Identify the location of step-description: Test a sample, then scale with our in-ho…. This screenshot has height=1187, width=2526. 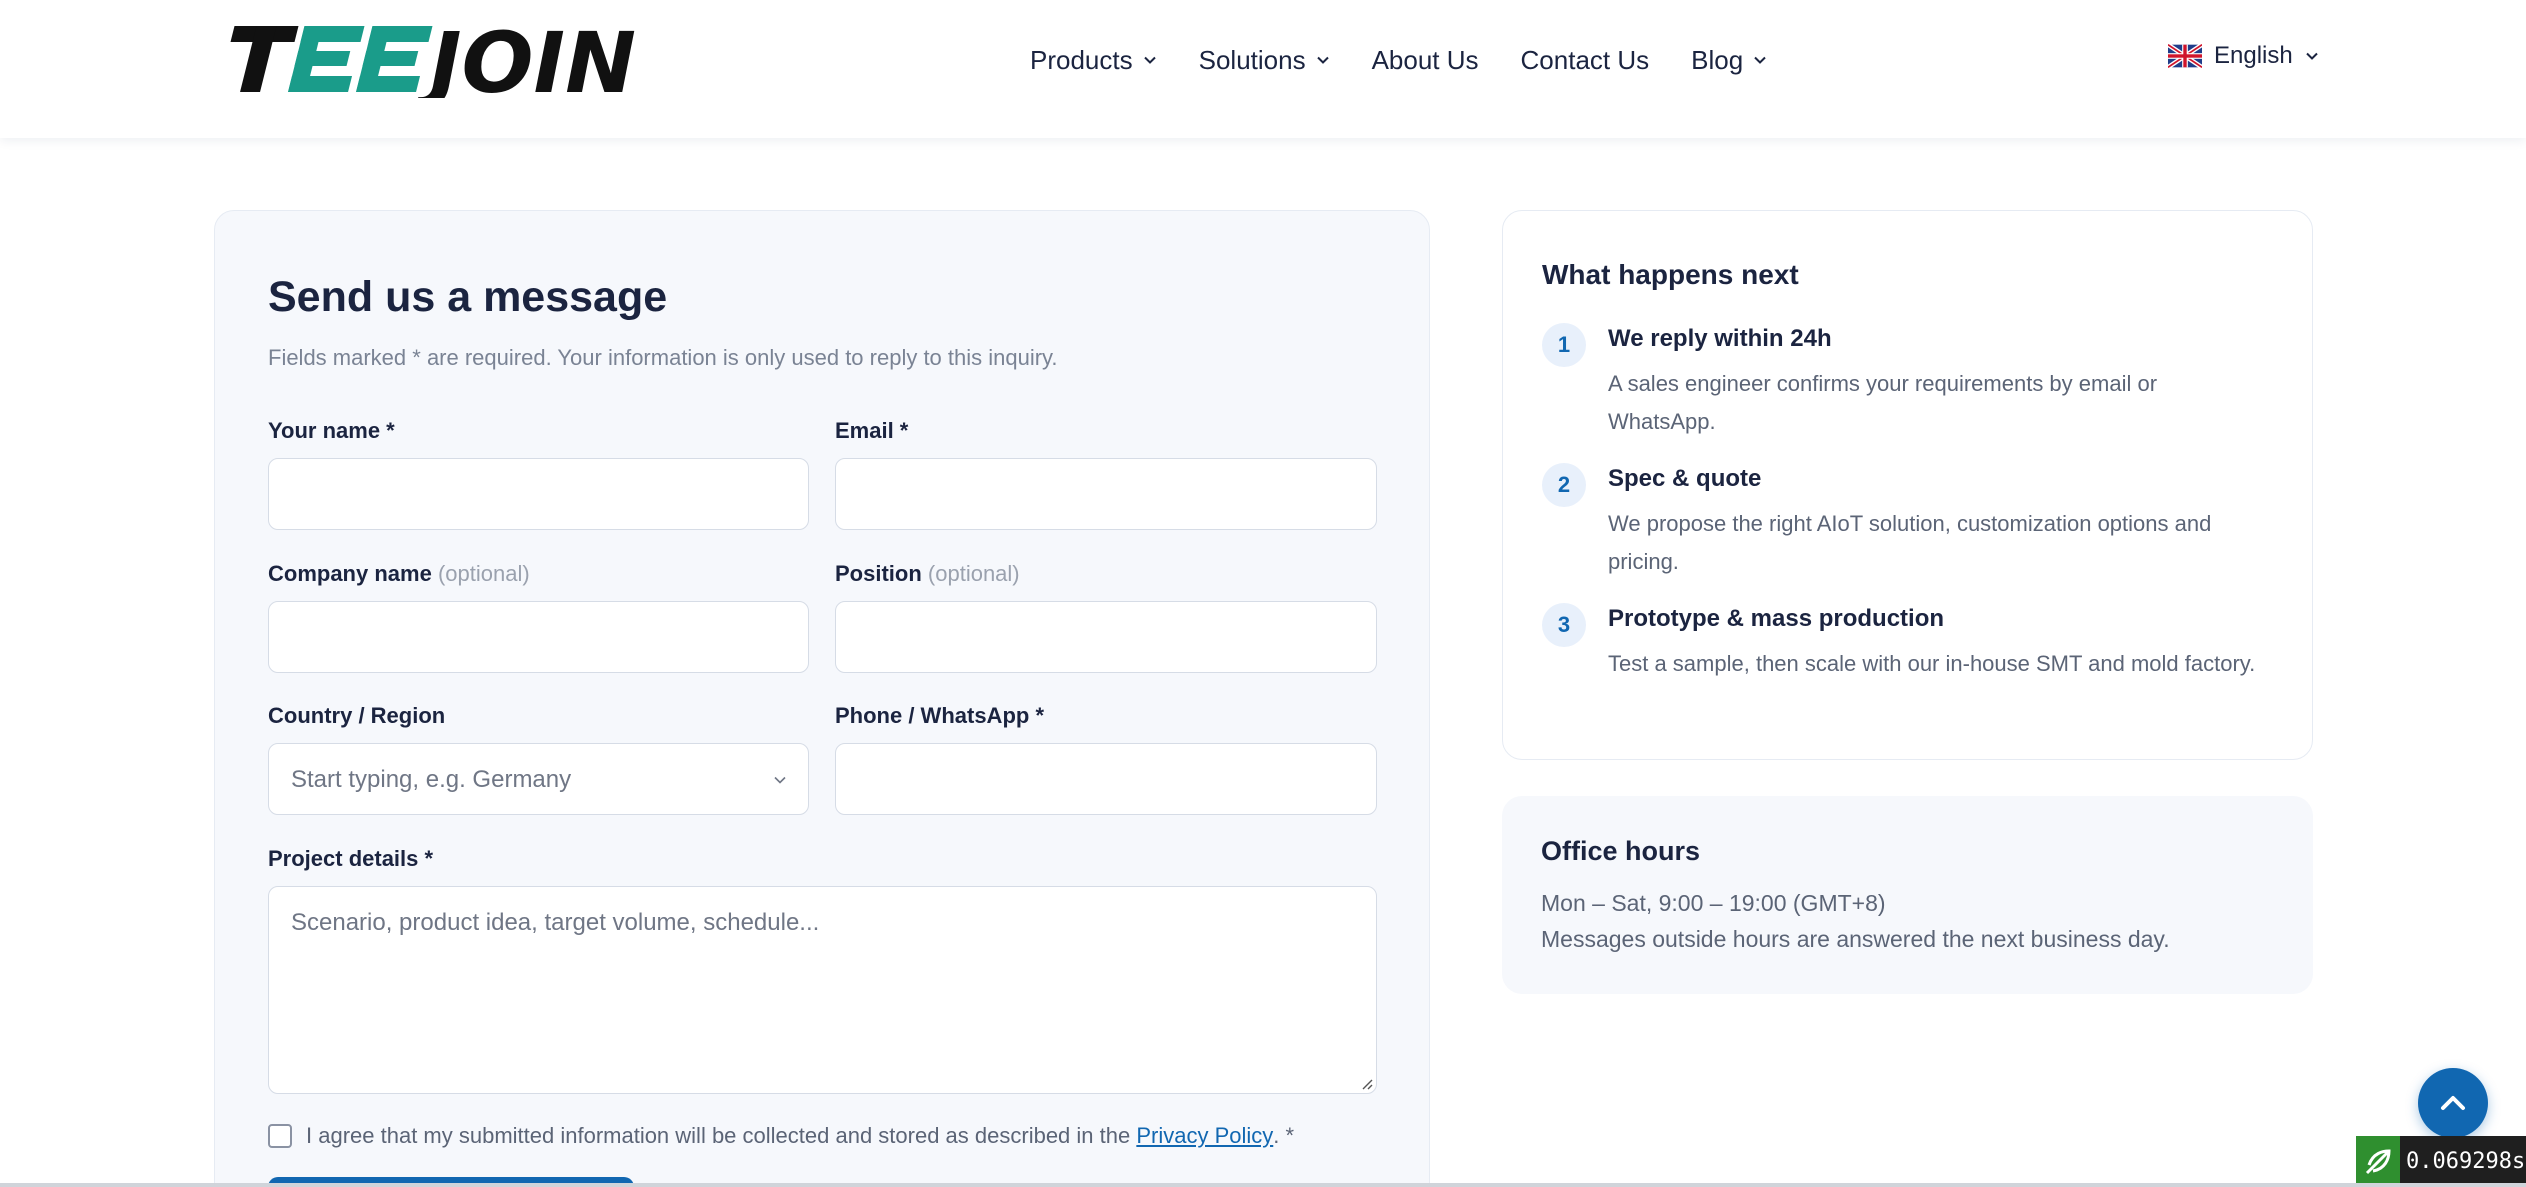
(1932, 663).